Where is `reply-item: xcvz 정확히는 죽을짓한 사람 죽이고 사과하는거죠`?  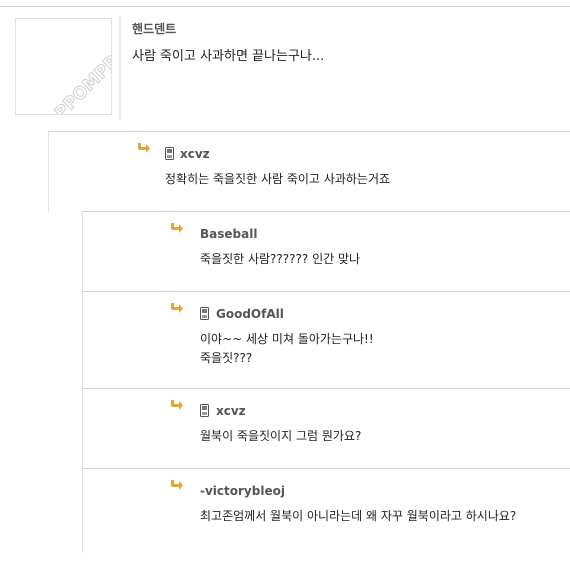
reply-item: xcvz 정확히는 죽을짓한 사람 죽이고 사과하는거죠 is located at coordinates (309, 171).